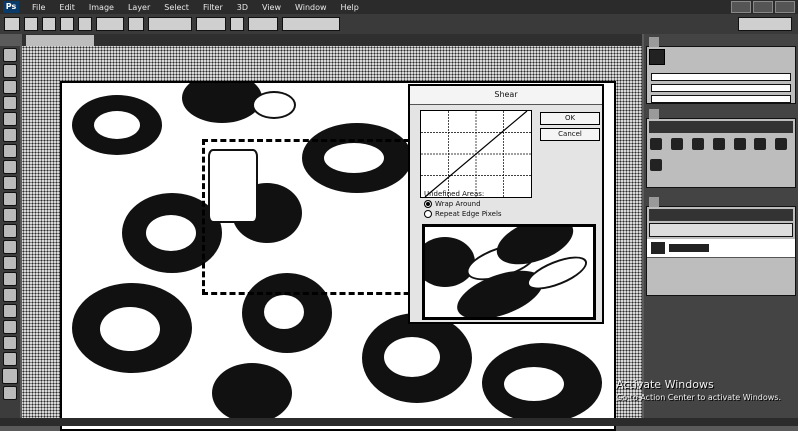 This screenshot has width=798, height=431. Describe the element at coordinates (721, 99) in the screenshot. I see `blue-slider` at that location.